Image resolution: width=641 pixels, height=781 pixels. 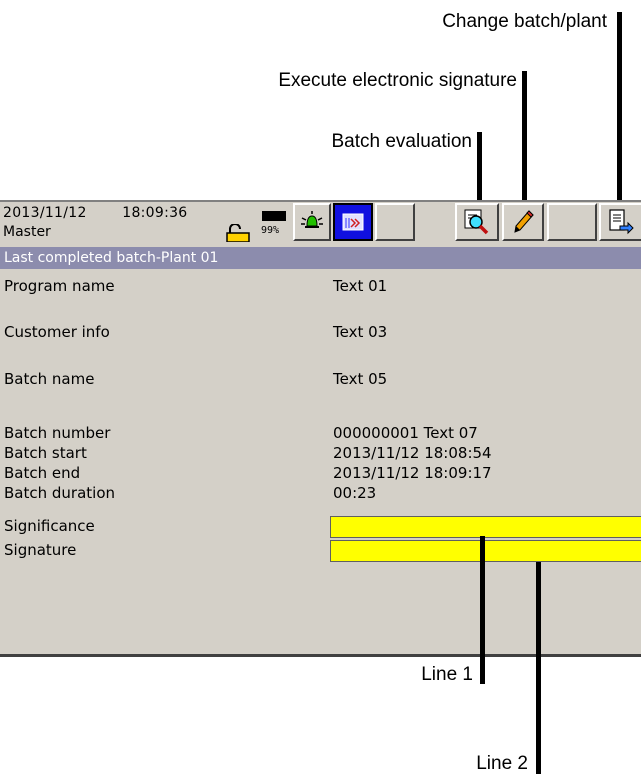 What do you see at coordinates (270, 230) in the screenshot?
I see `memory-percent: 99%` at bounding box center [270, 230].